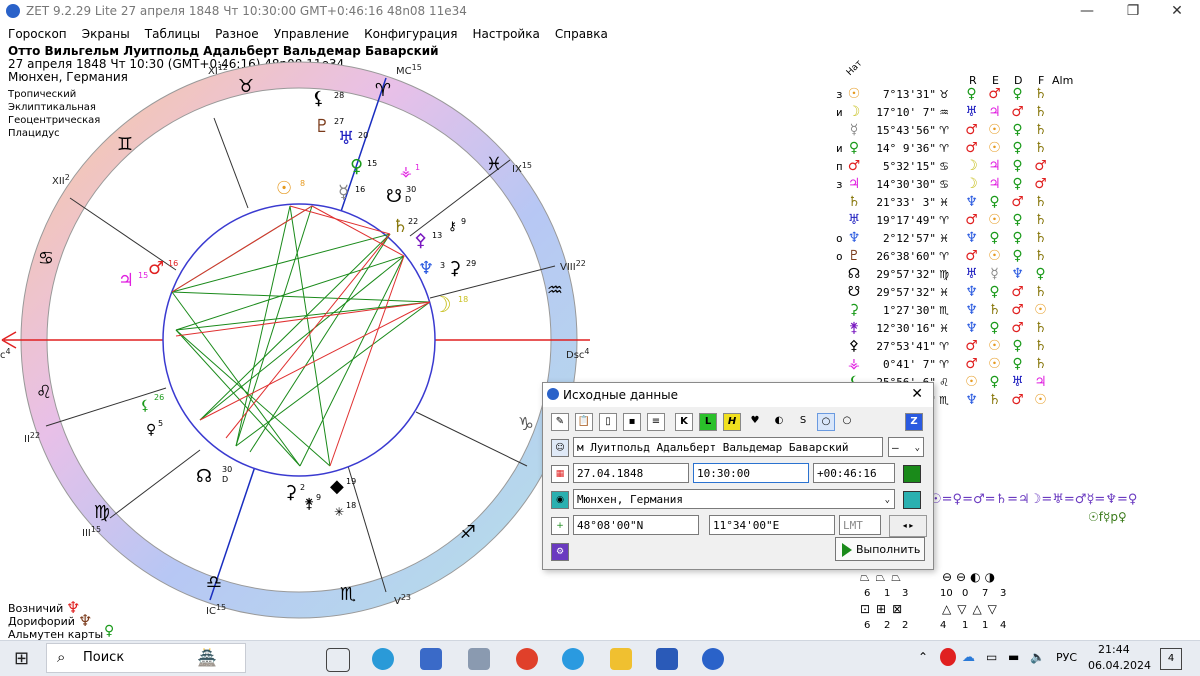  I want to click on battery-icon: ▬, so click(1013, 657).